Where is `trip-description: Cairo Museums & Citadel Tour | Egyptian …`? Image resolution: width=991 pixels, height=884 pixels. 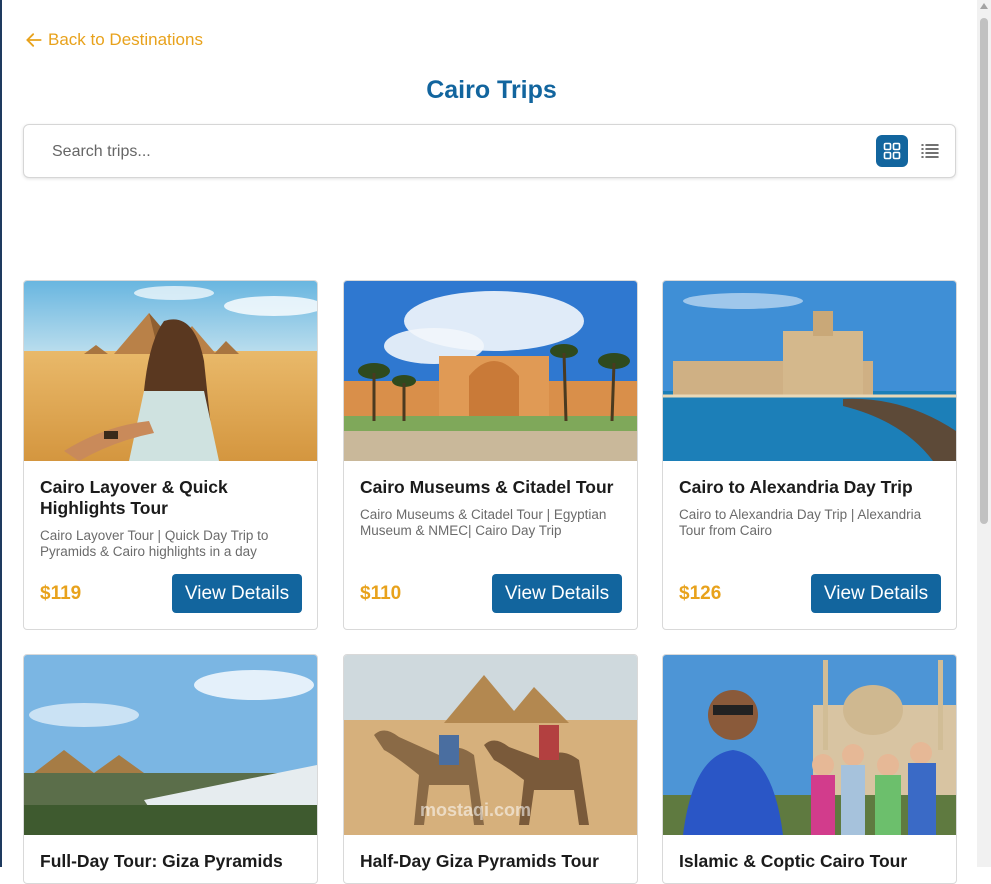
trip-description: Cairo Museums & Citadel Tour | Egyptian … is located at coordinates (483, 522).